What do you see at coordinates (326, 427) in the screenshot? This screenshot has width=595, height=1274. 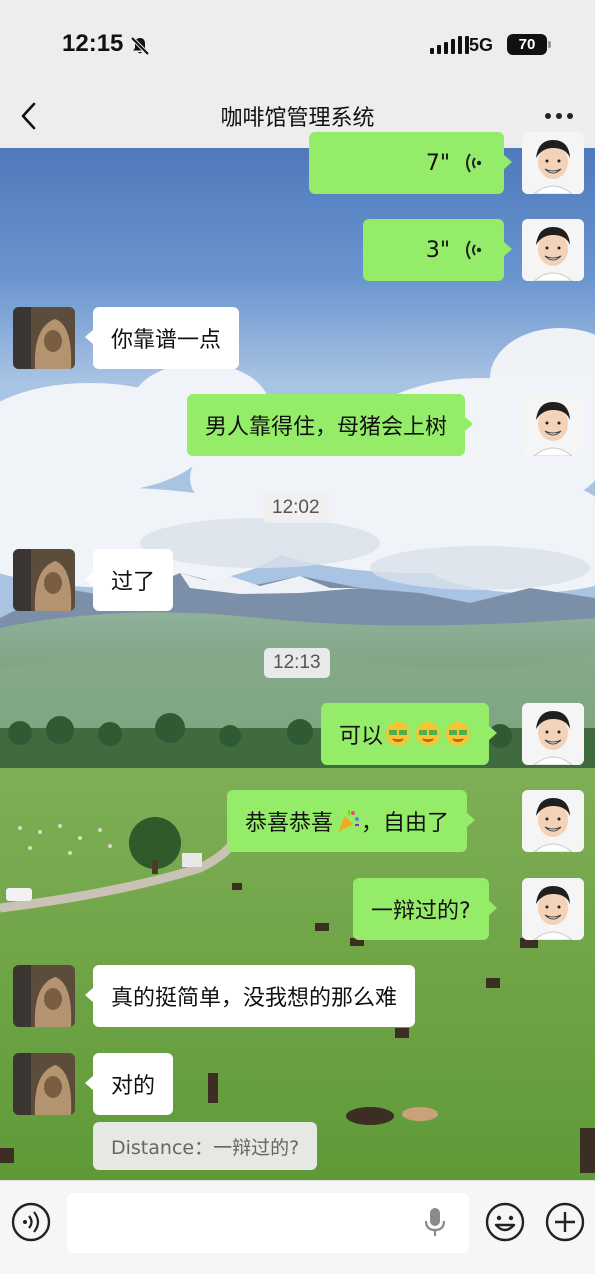 I see `message-text: 男人靠得住，母猪会上树` at bounding box center [326, 427].